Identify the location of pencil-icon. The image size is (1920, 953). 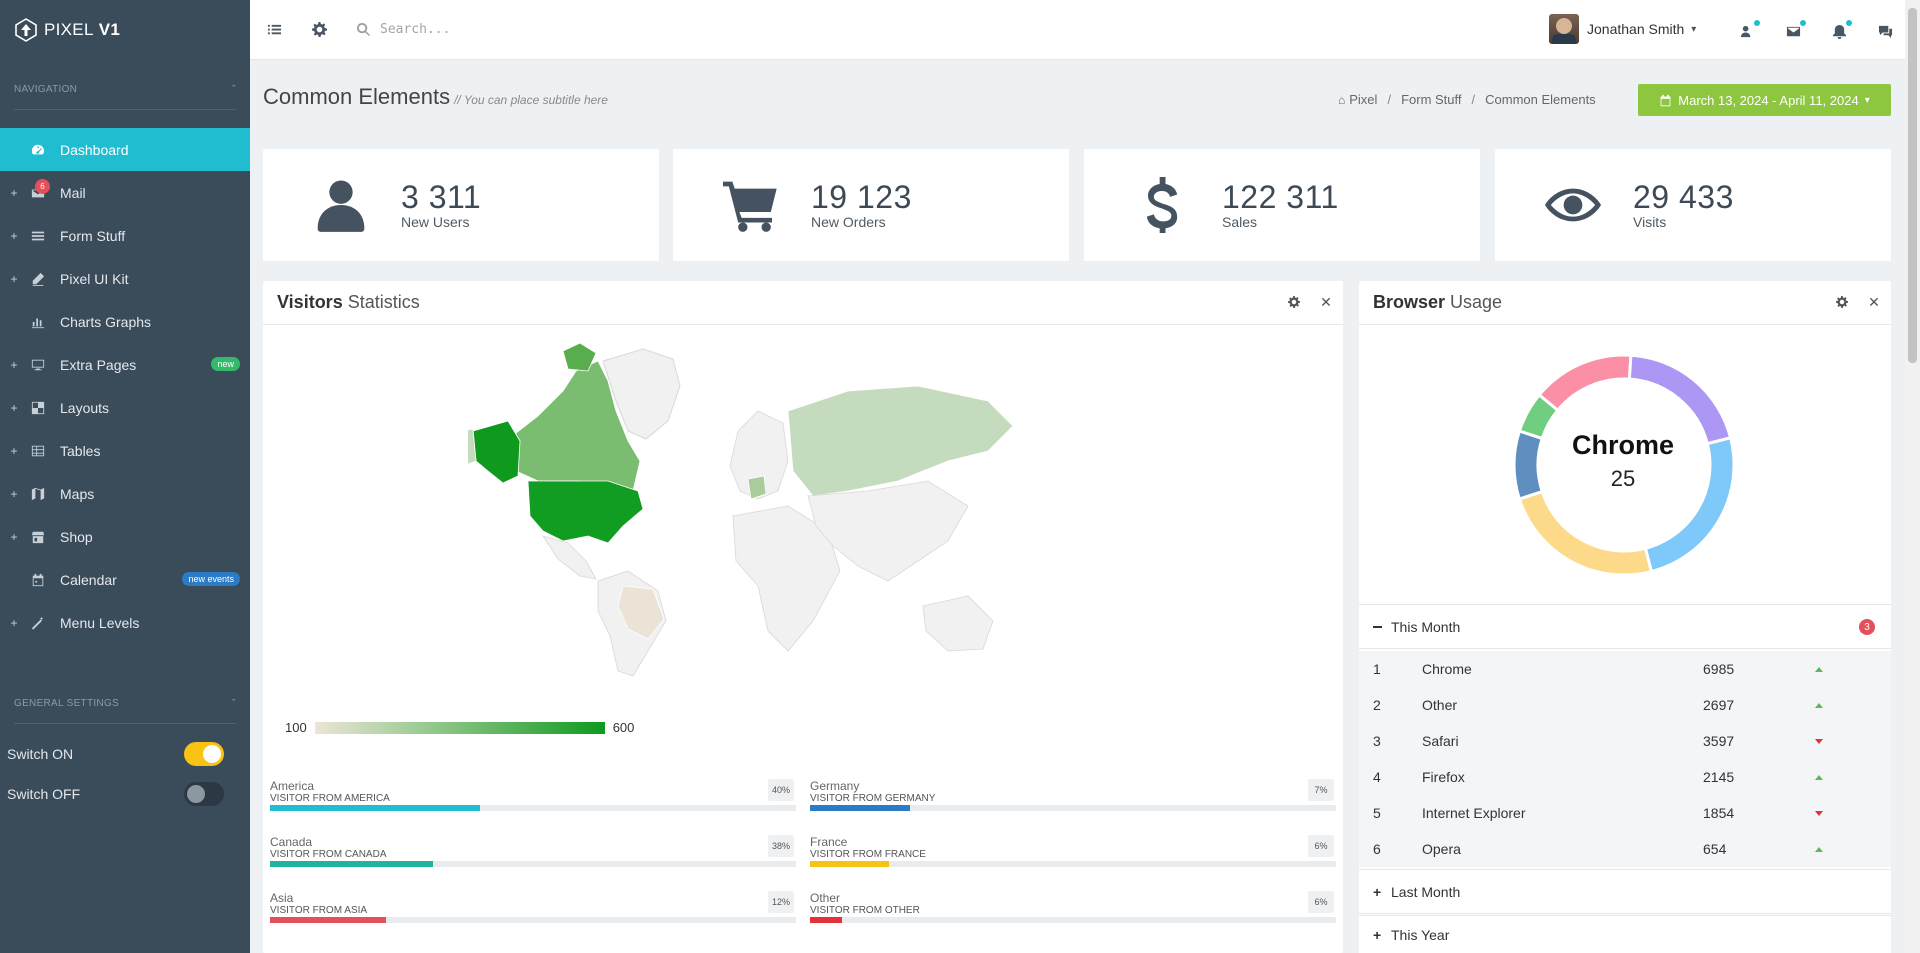
(38, 279).